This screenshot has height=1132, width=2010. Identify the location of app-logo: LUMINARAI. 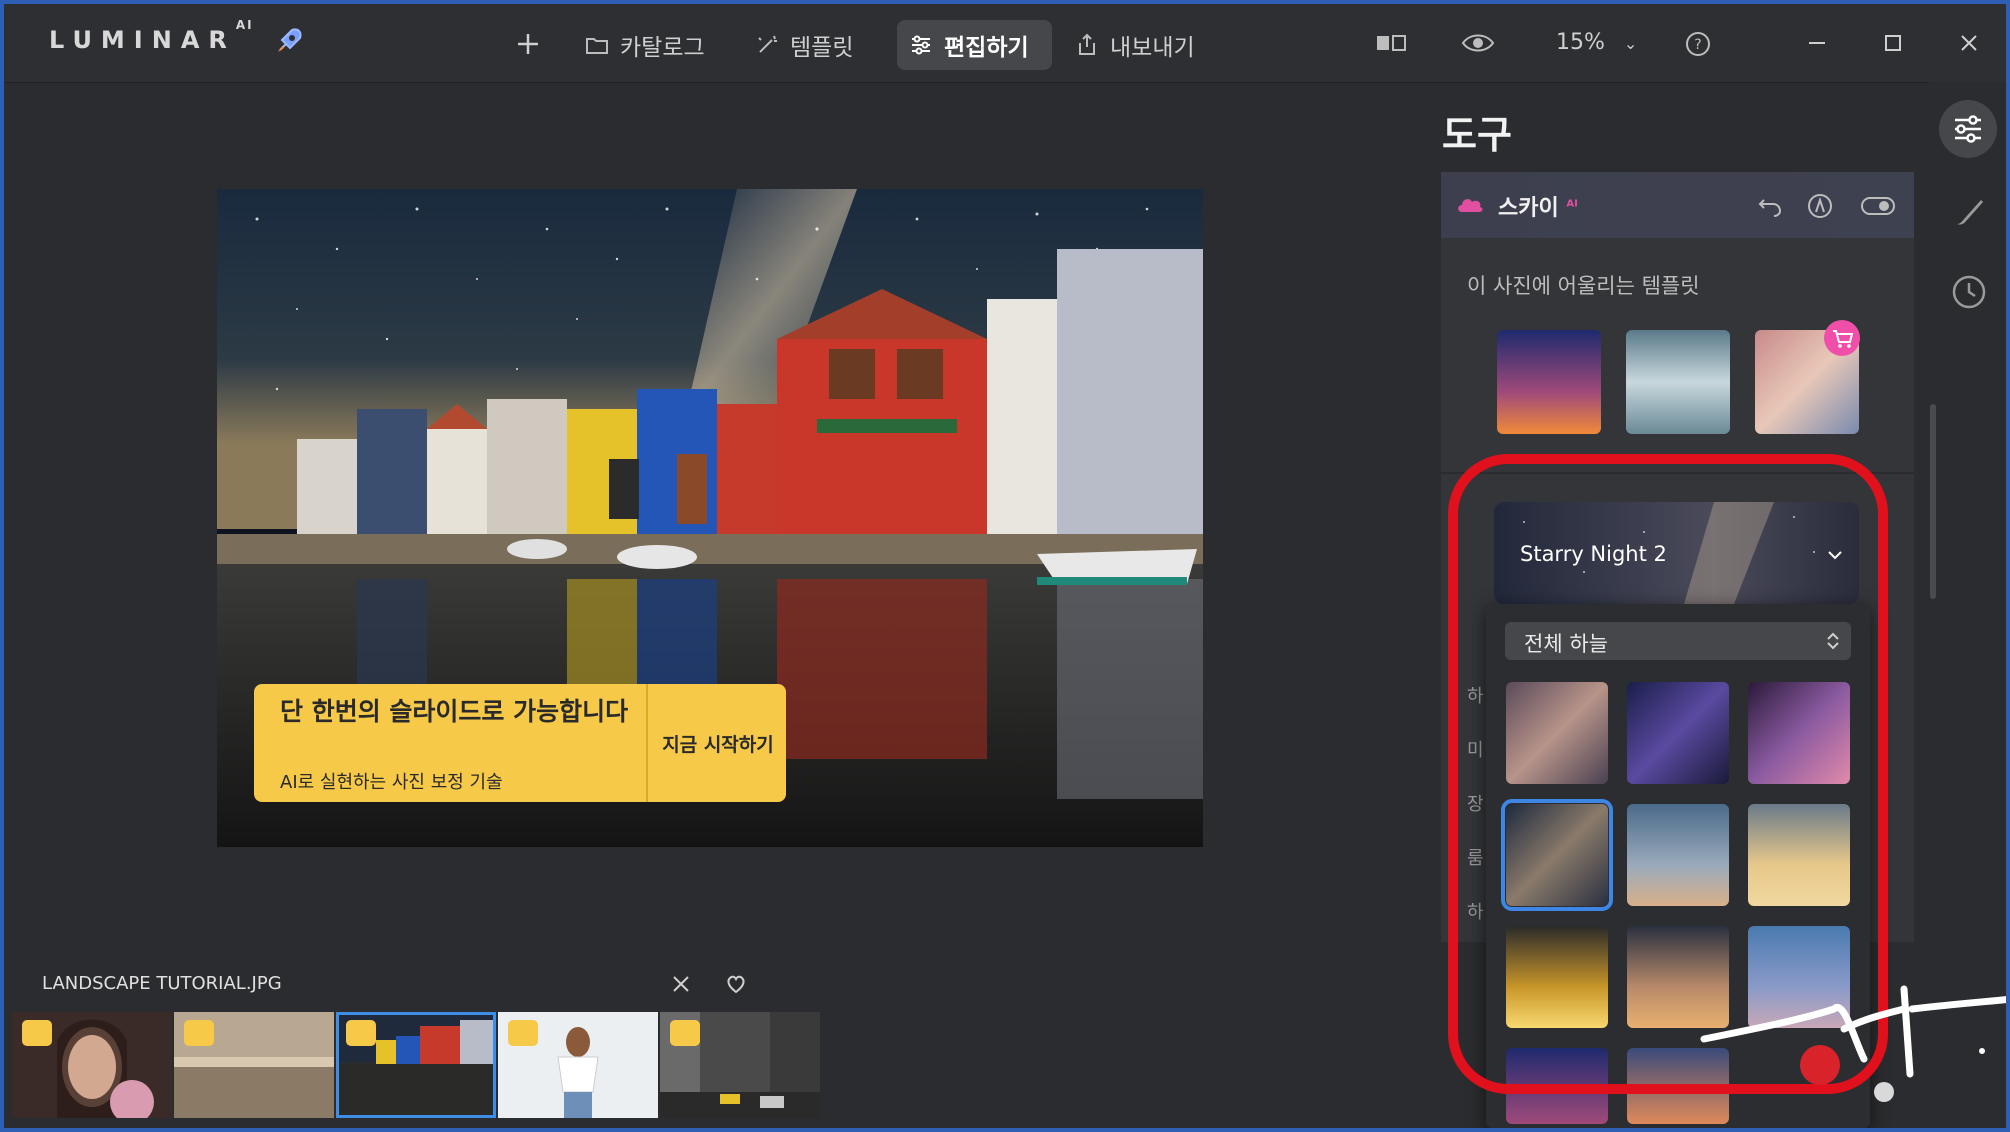
(151, 36).